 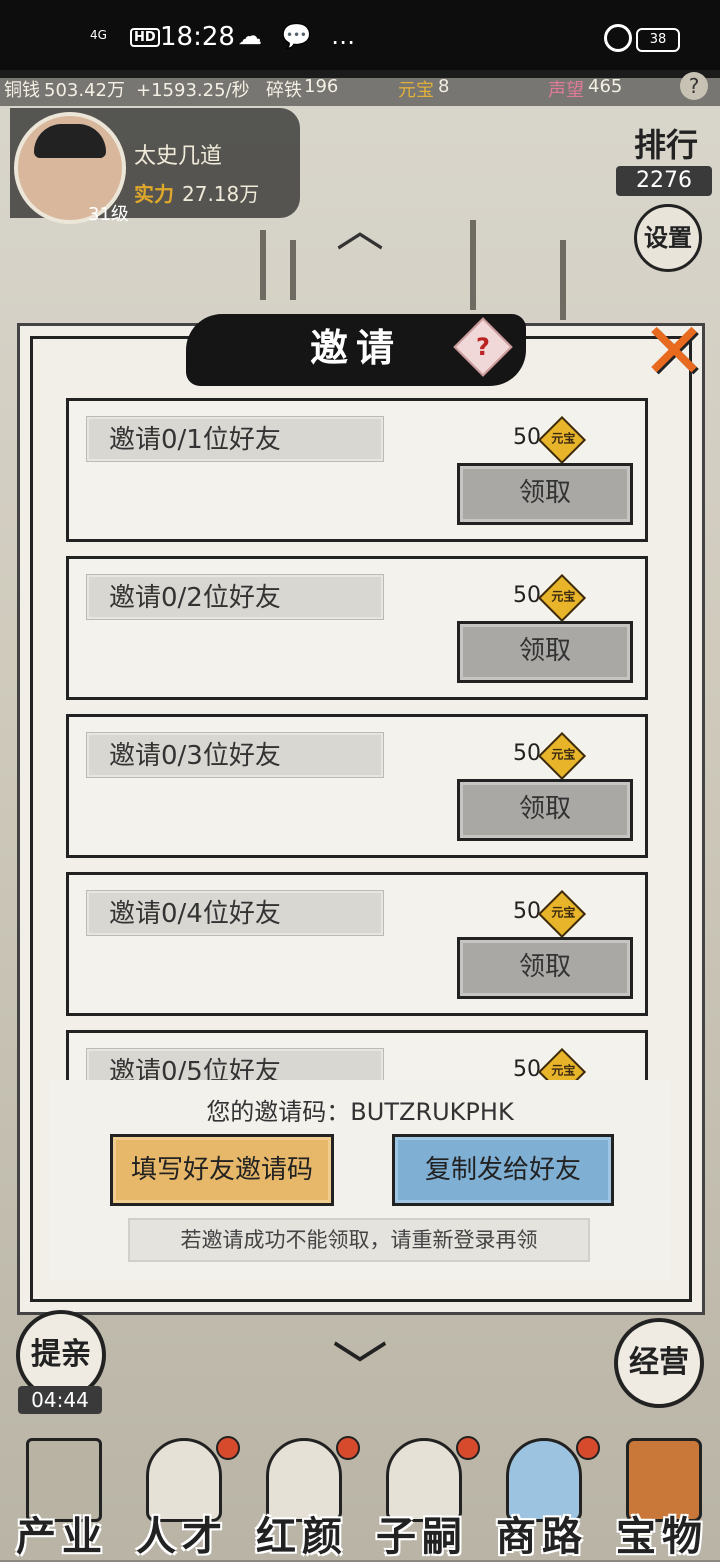 I want to click on rank-value: 2276, so click(x=664, y=181).